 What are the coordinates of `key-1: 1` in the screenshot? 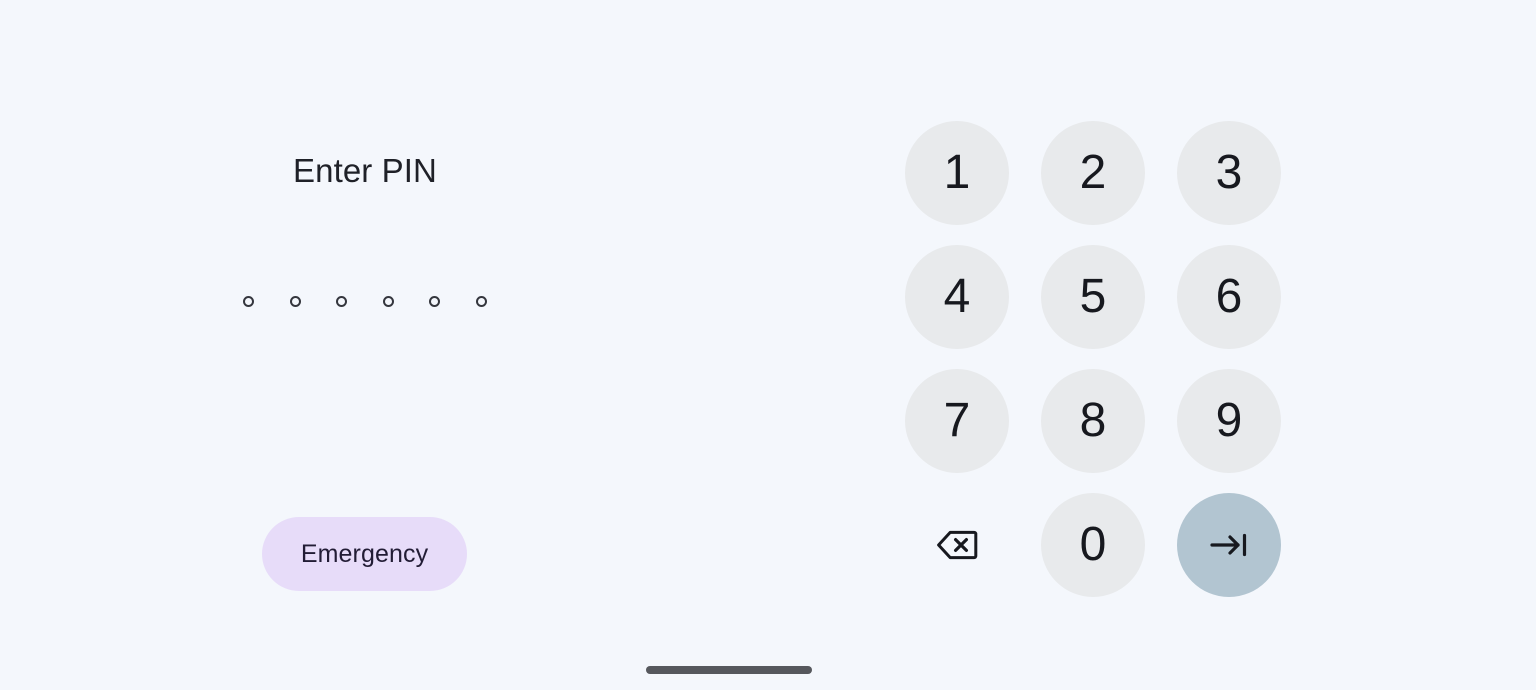 It's located at (957, 173).